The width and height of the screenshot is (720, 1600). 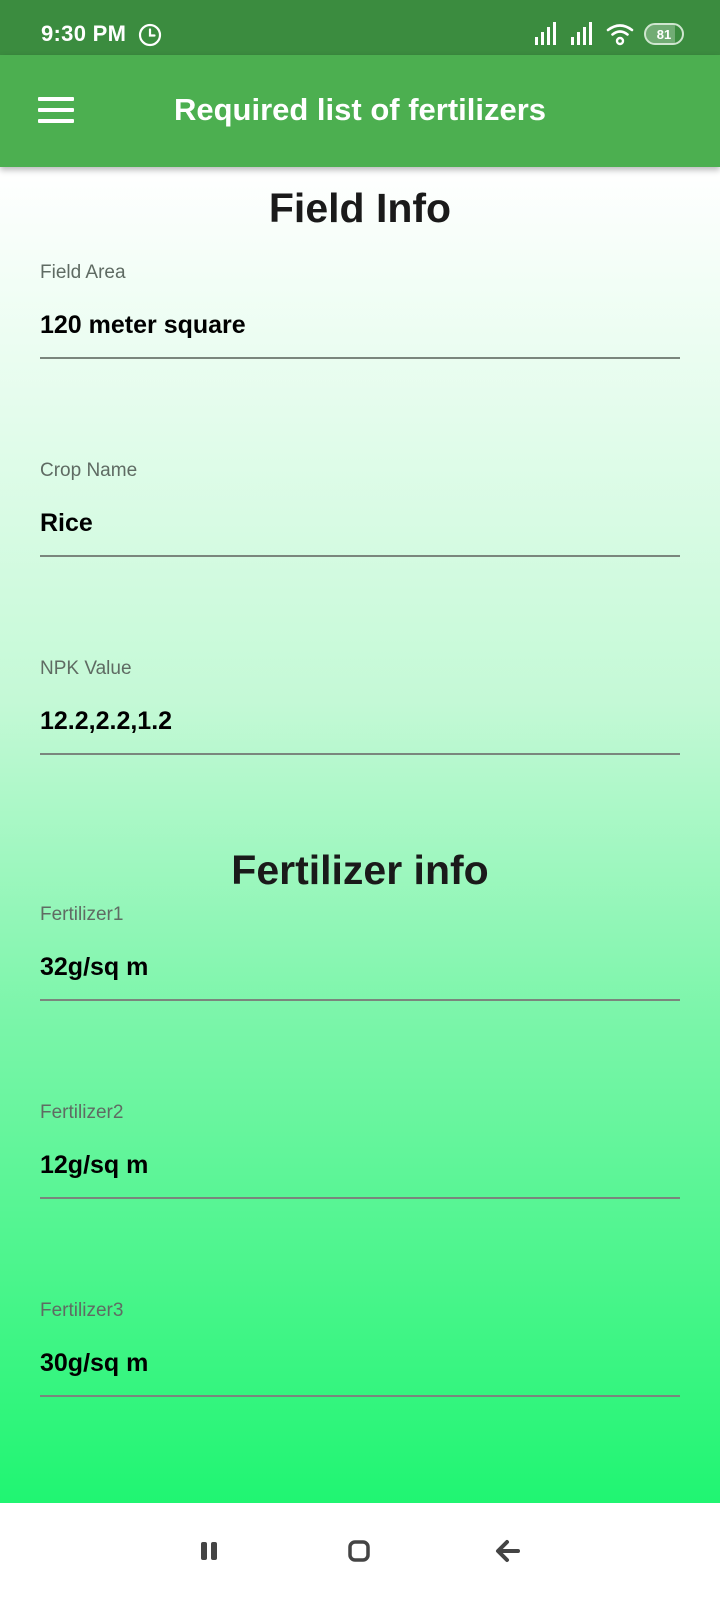 What do you see at coordinates (83, 272) in the screenshot?
I see `field-area-label: Field Area` at bounding box center [83, 272].